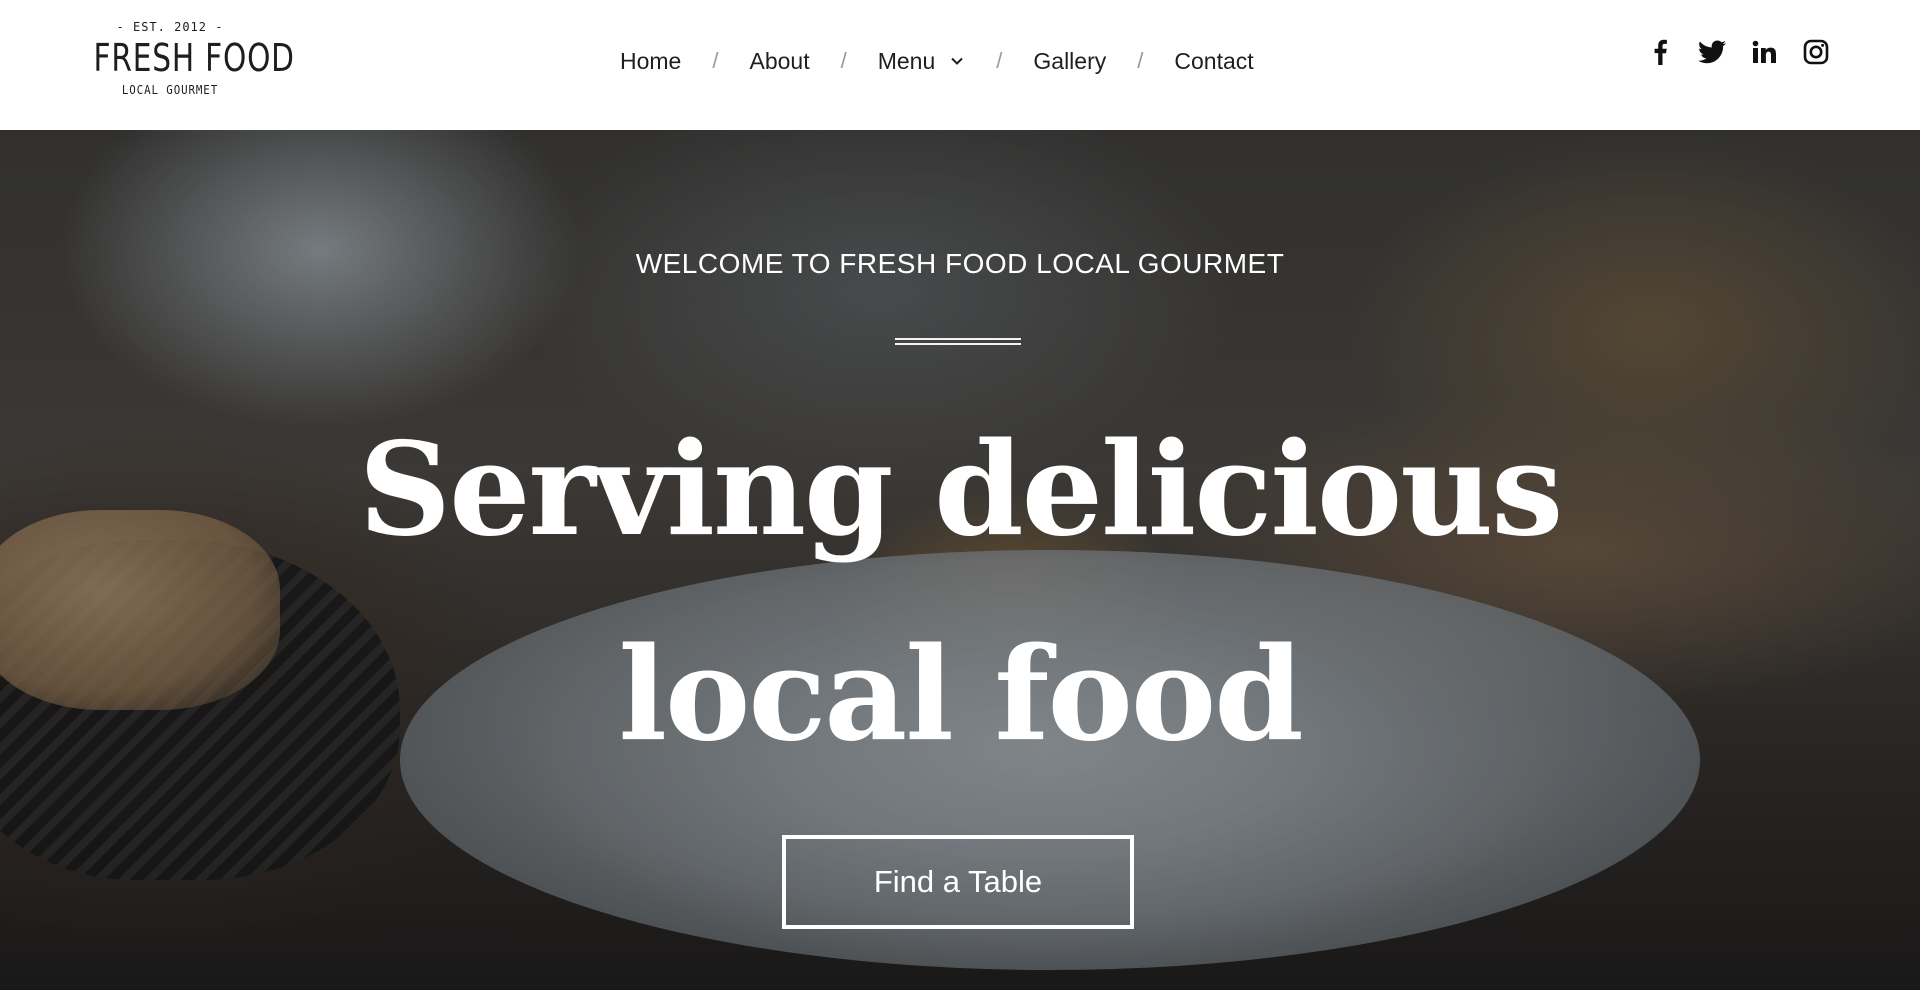  I want to click on hero-headline-line-2: local food, so click(960, 695).